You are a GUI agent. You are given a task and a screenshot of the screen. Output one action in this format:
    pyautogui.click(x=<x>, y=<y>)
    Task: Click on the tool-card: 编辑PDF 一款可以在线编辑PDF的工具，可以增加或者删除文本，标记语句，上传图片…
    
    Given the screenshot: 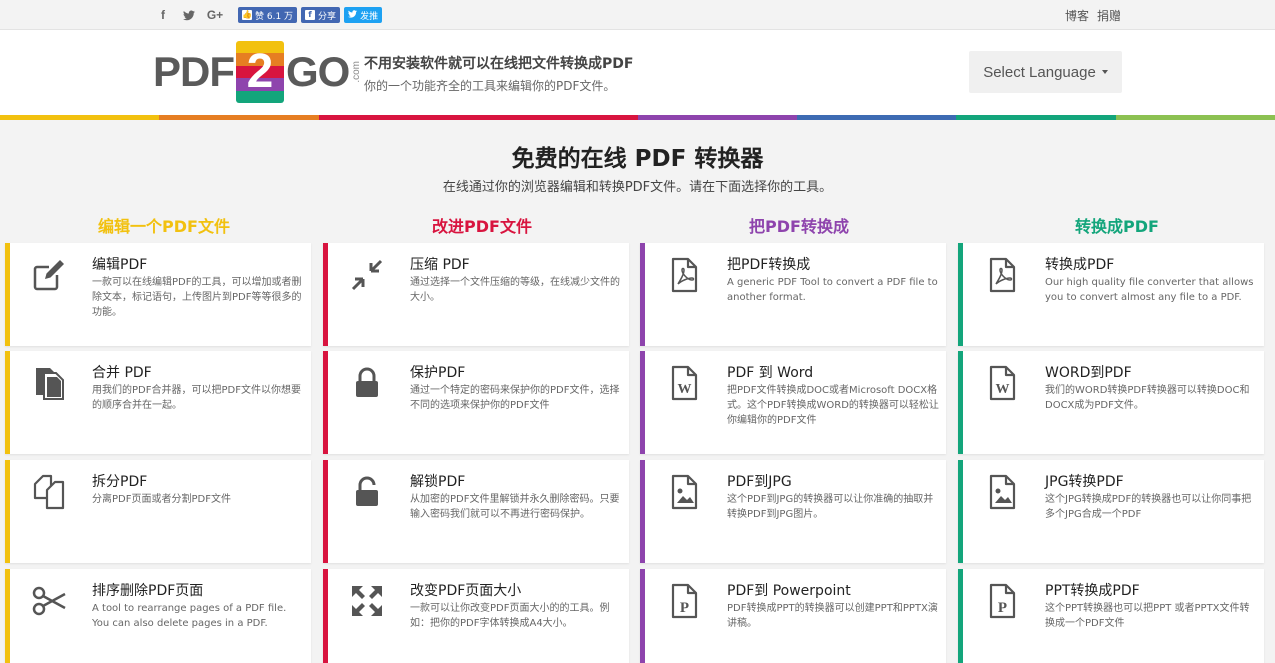 What is the action you would take?
    pyautogui.click(x=158, y=294)
    